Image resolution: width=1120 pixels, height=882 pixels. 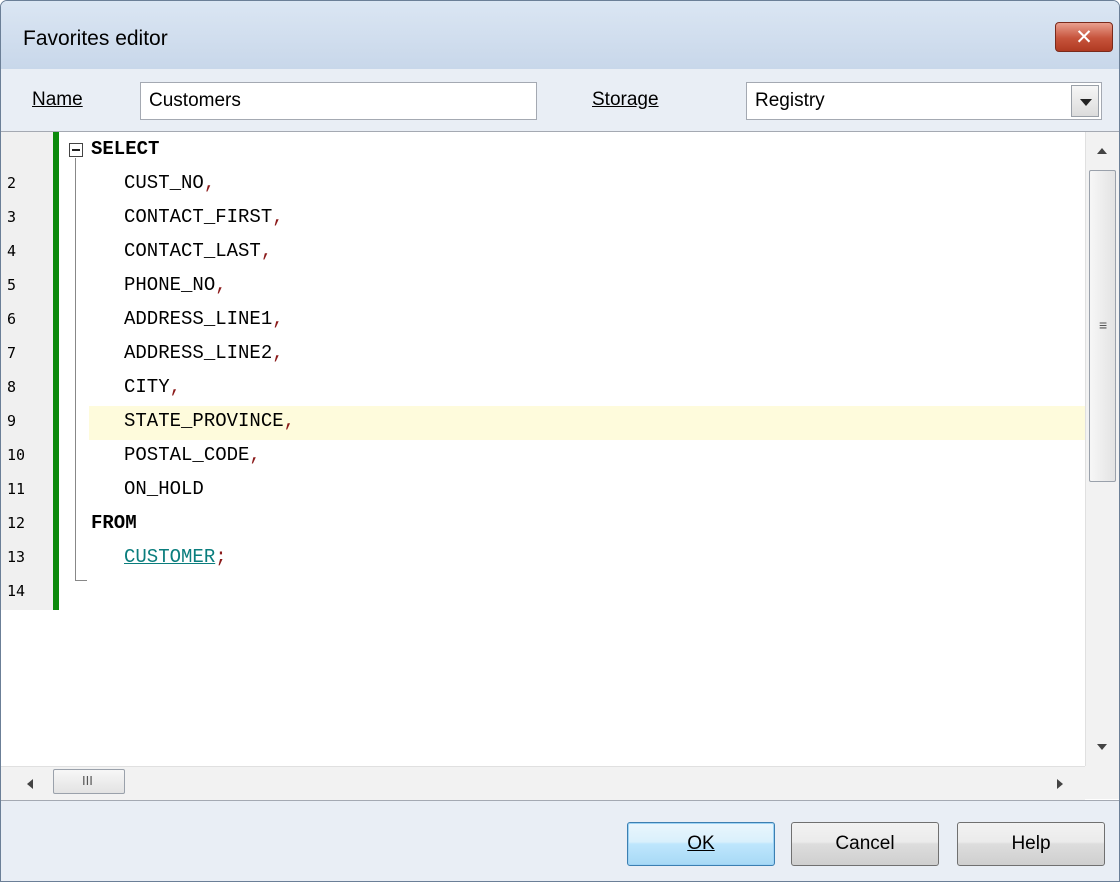 What do you see at coordinates (560, 35) in the screenshot?
I see `title-bar: Favorites editor ✕` at bounding box center [560, 35].